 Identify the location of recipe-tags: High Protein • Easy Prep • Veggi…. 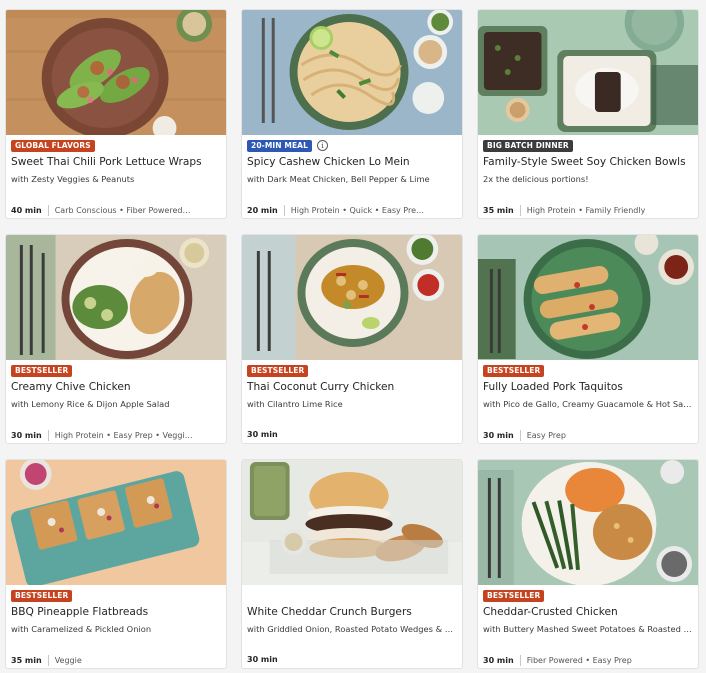
(123, 435).